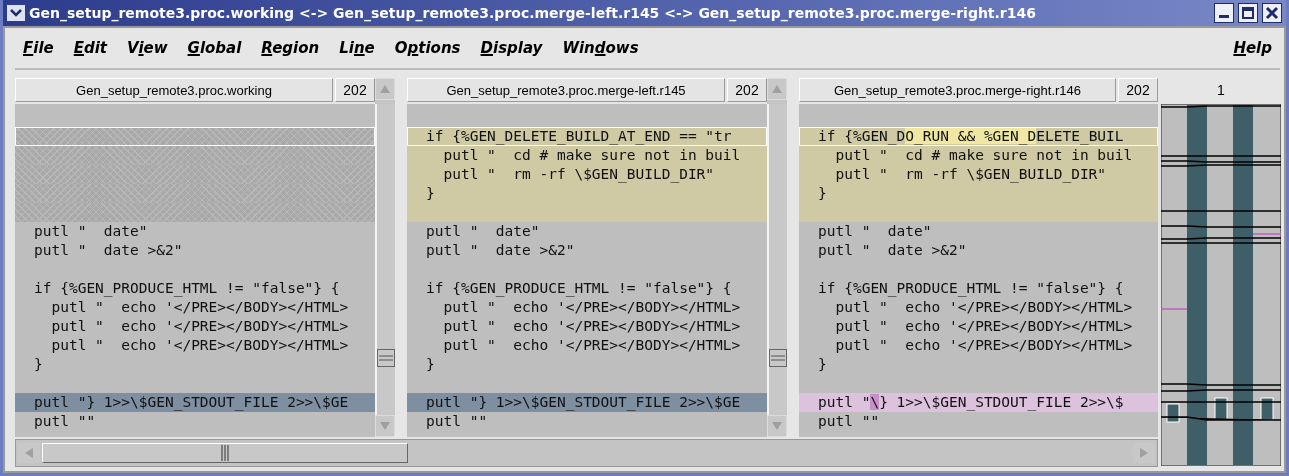 This screenshot has width=1289, height=476. What do you see at coordinates (357, 48) in the screenshot?
I see `menu-item: Line` at bounding box center [357, 48].